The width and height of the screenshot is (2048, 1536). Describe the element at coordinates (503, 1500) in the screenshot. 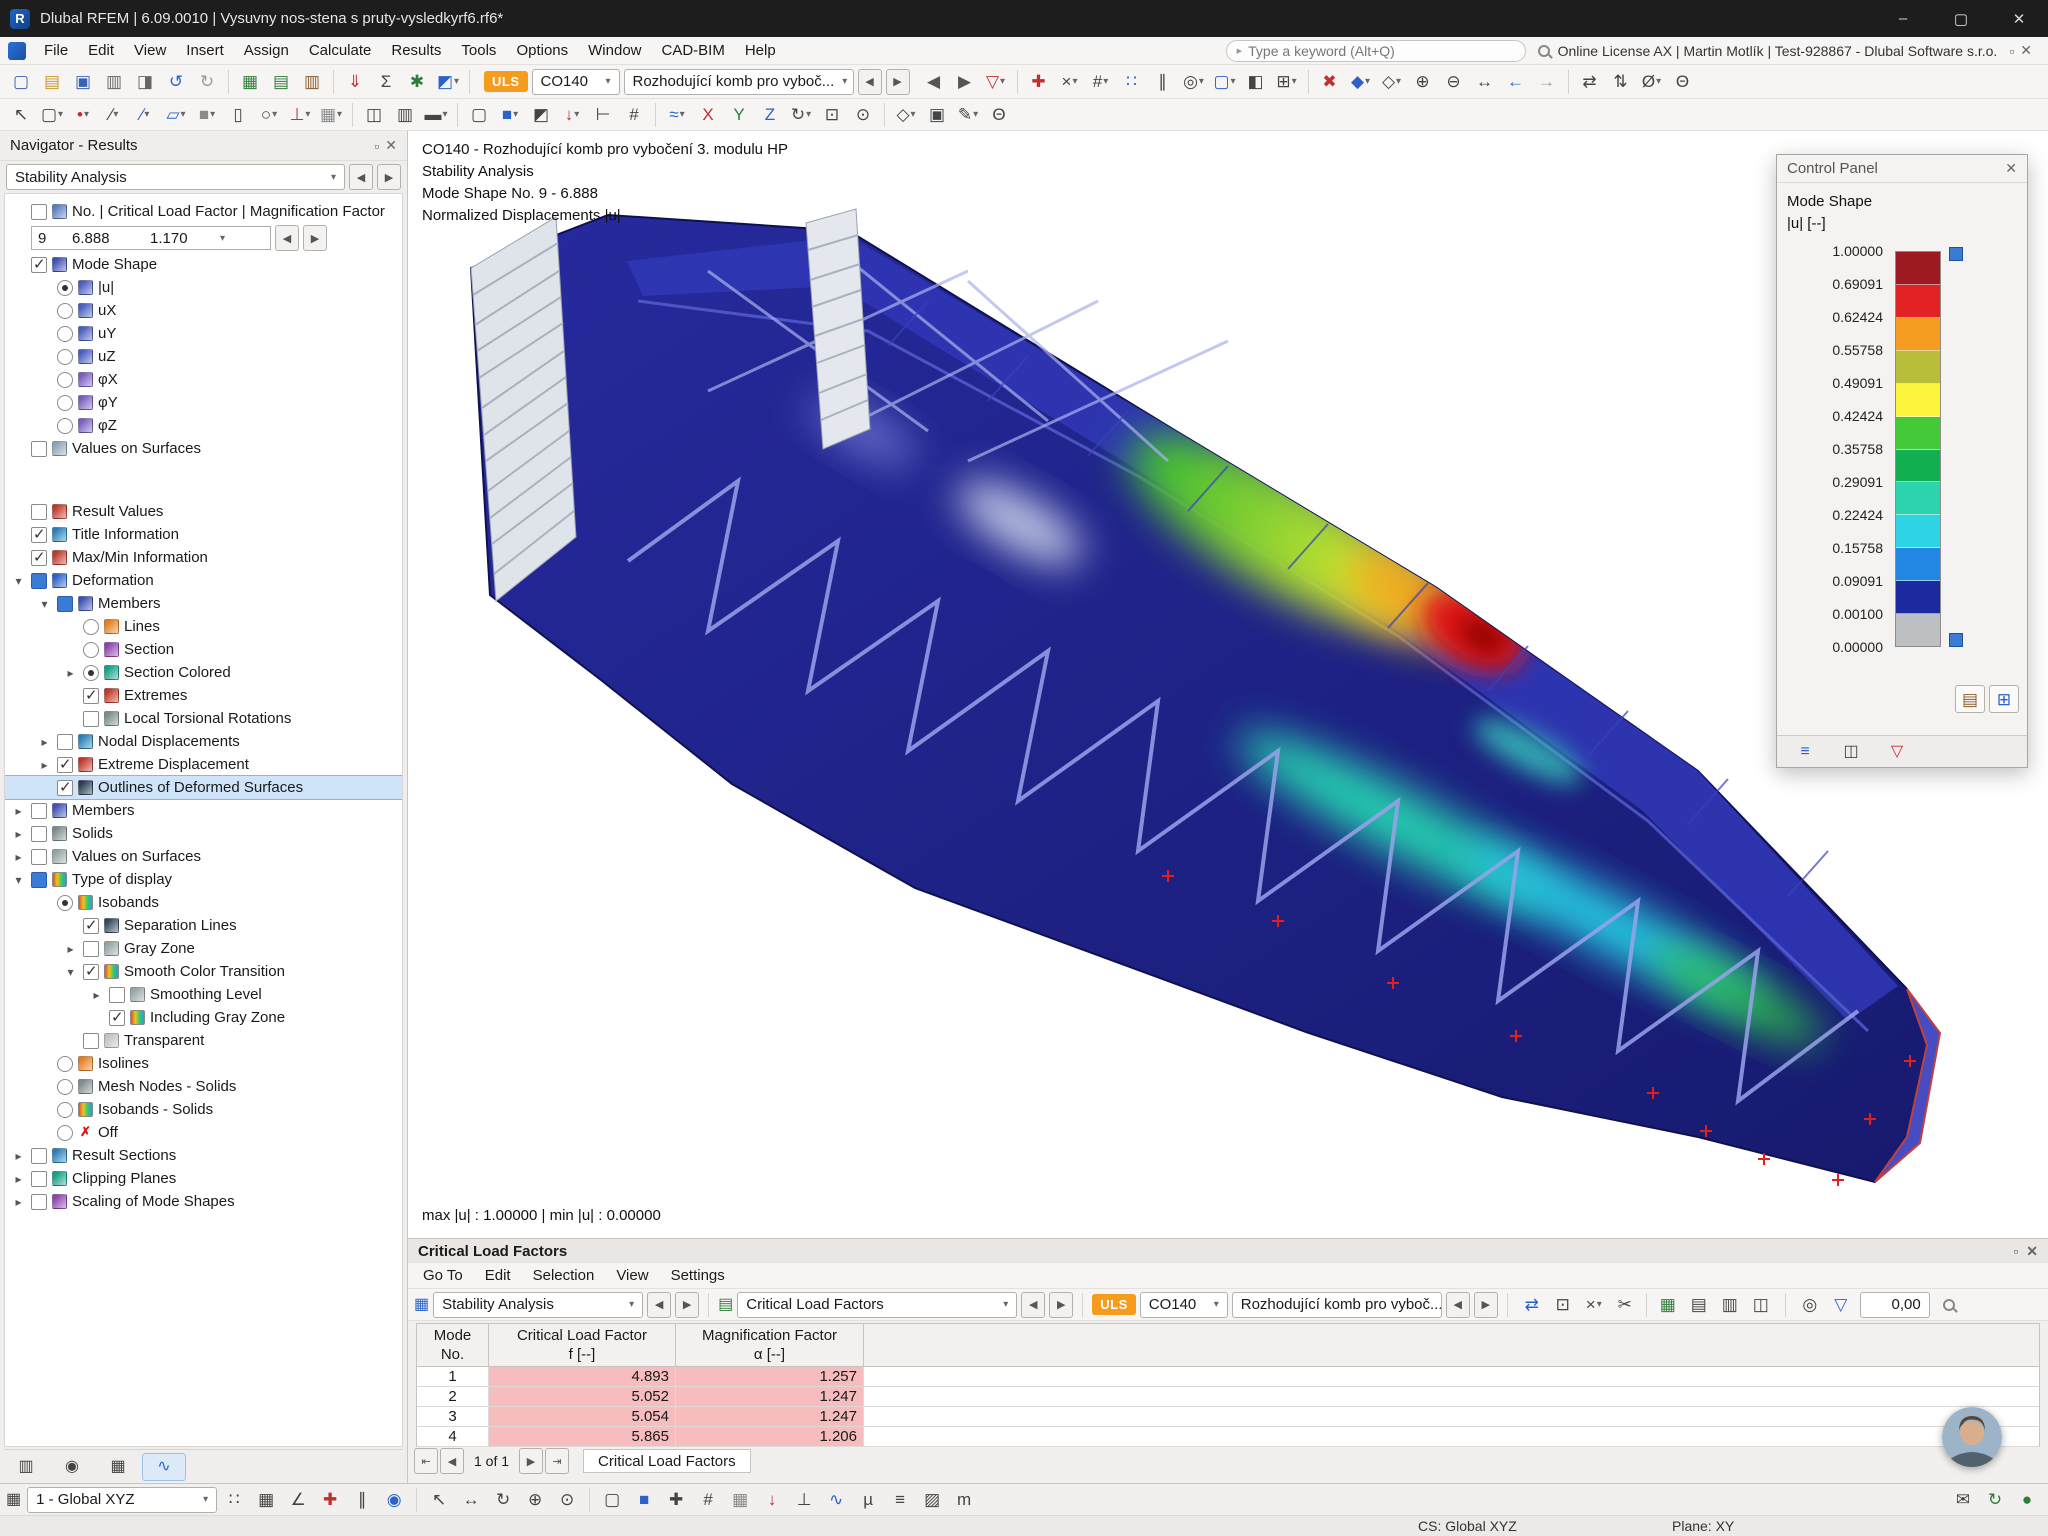

I see `orbit-mode-button: ↻` at that location.